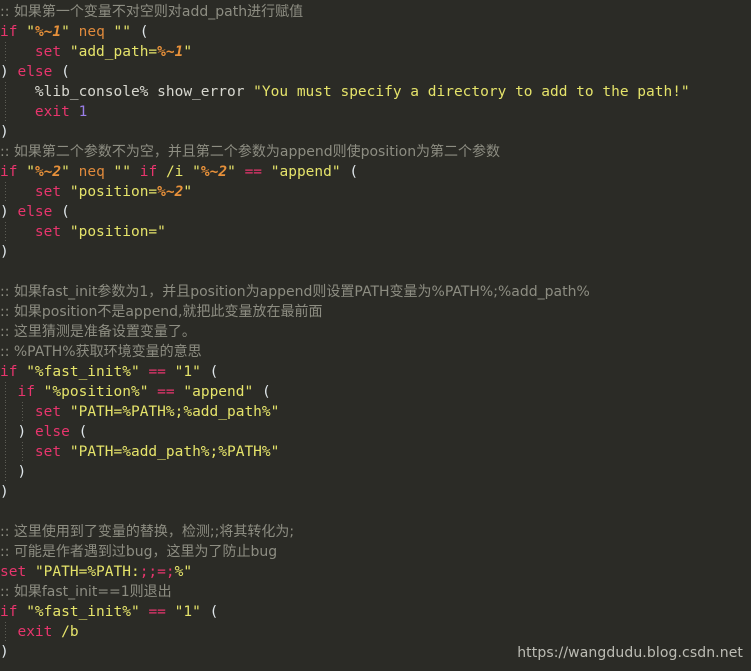  What do you see at coordinates (157, 572) in the screenshot?
I see `token-sub: ;;=;` at bounding box center [157, 572].